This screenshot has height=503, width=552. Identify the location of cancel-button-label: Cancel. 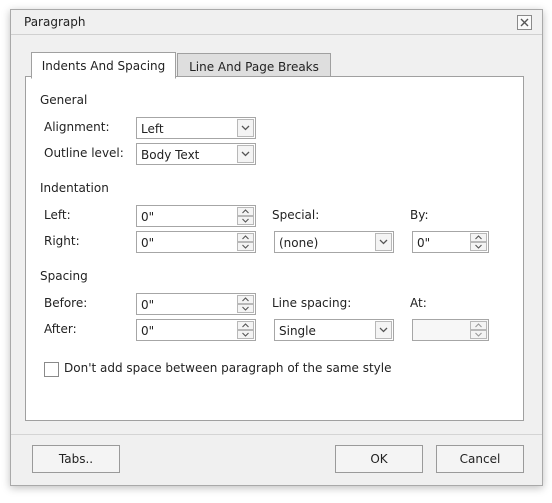
(480, 459).